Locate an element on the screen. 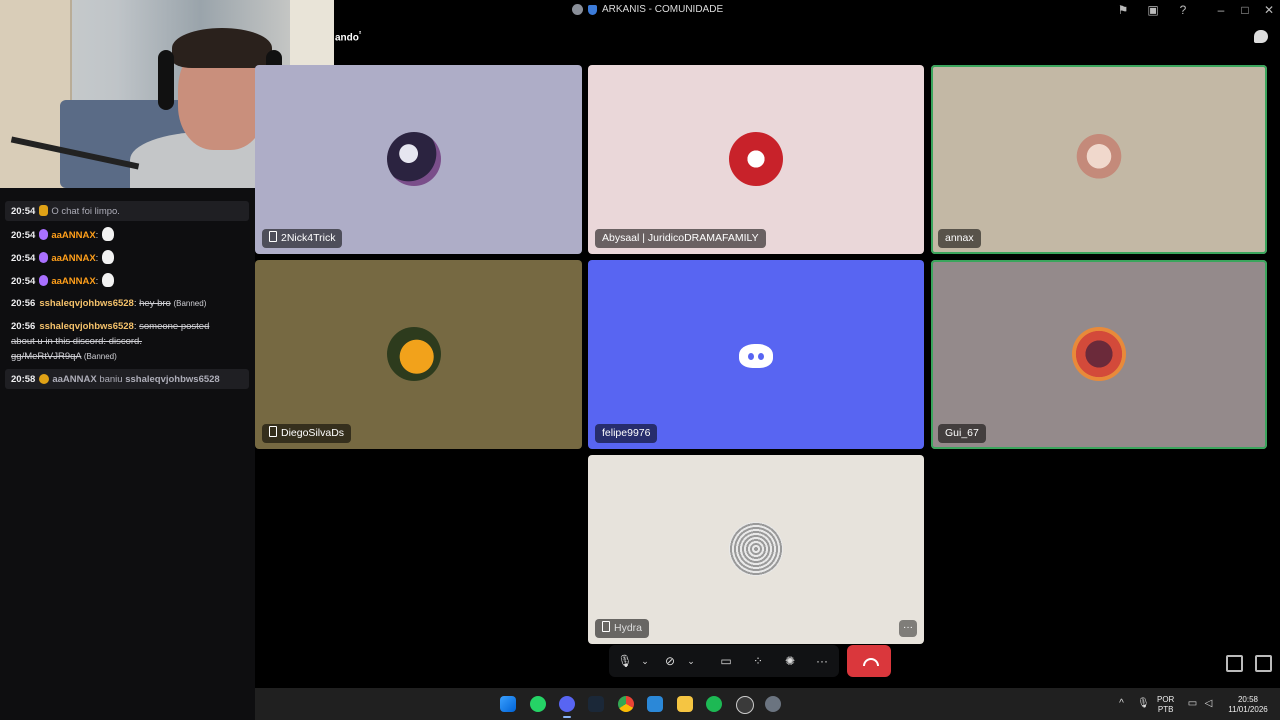  chrome-icon is located at coordinates (626, 704).